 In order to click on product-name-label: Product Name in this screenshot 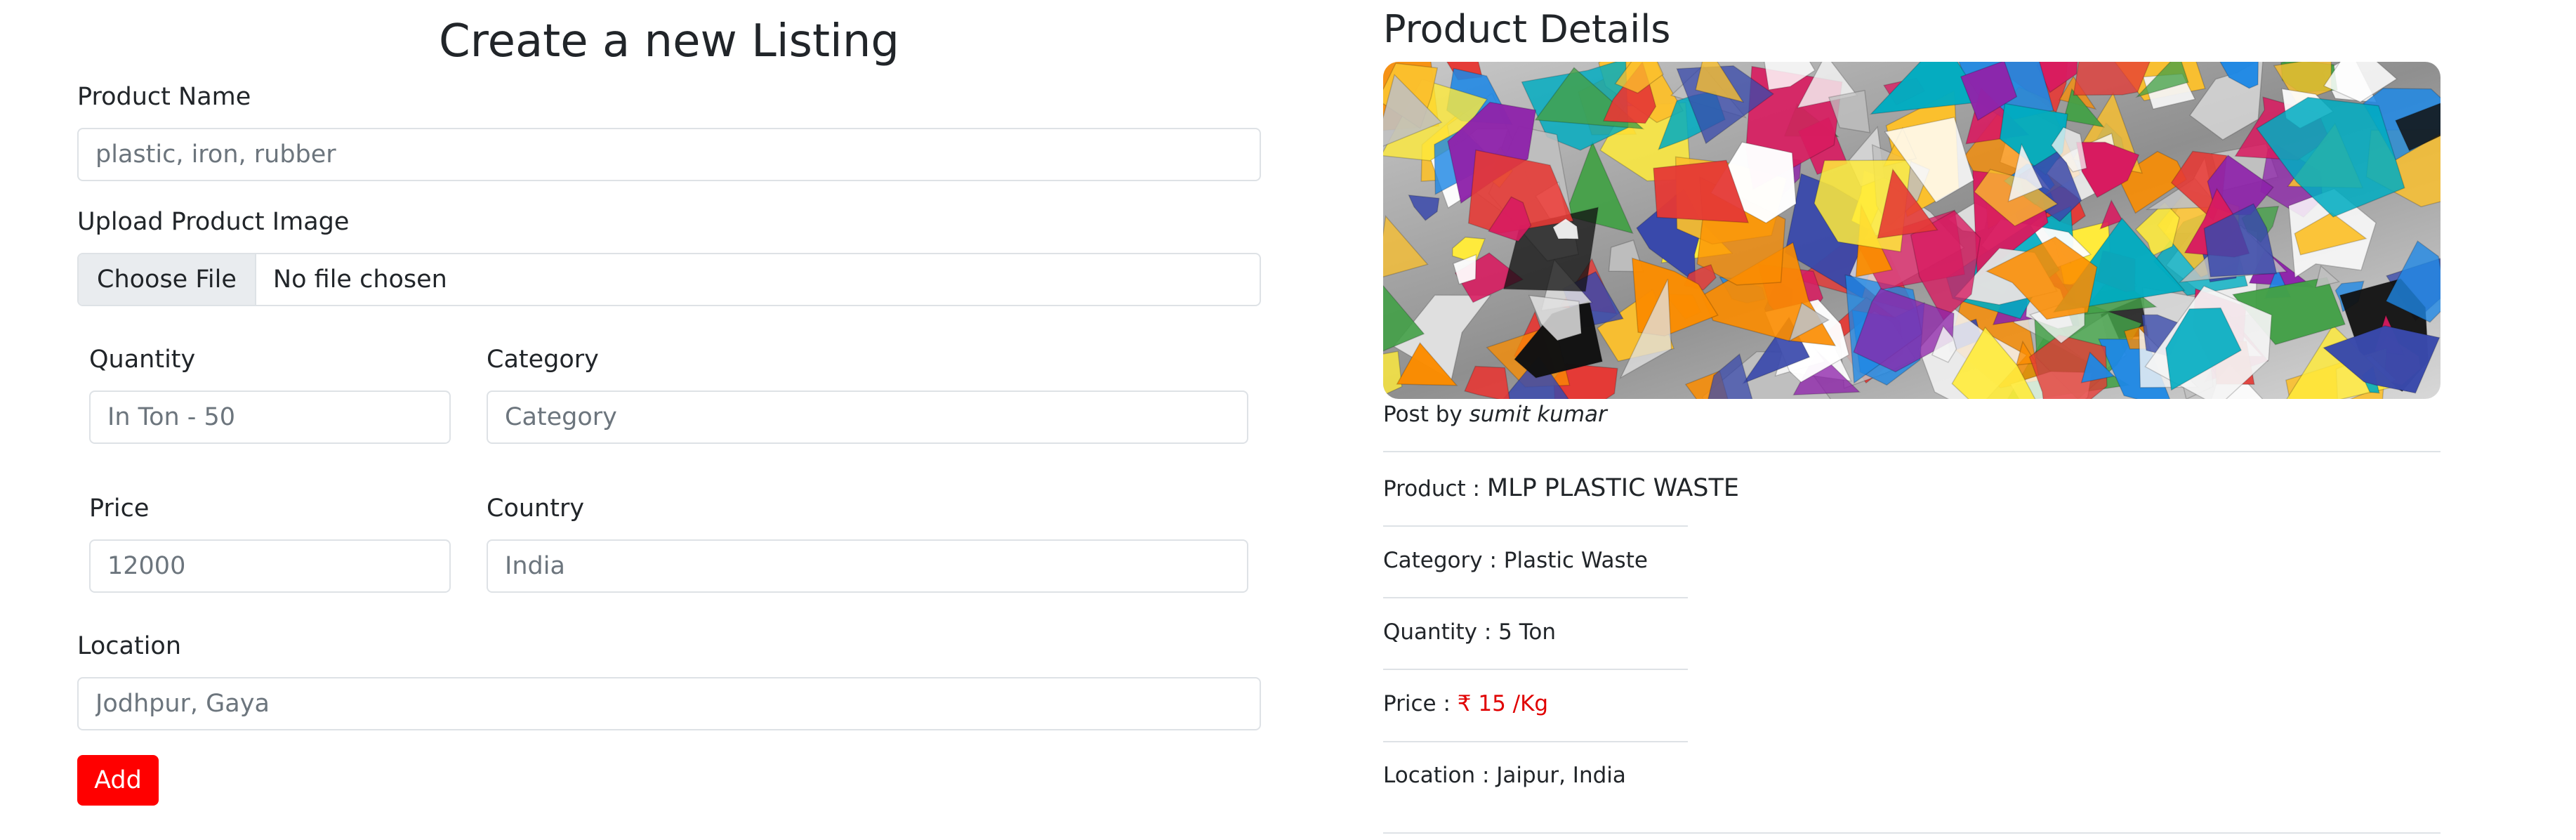, I will do `click(164, 97)`.